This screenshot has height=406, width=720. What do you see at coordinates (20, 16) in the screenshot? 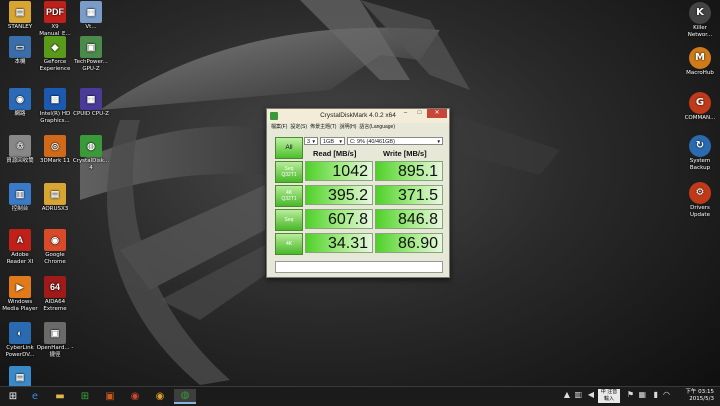
I see `desktop-icon: ▤ STANLEY` at bounding box center [20, 16].